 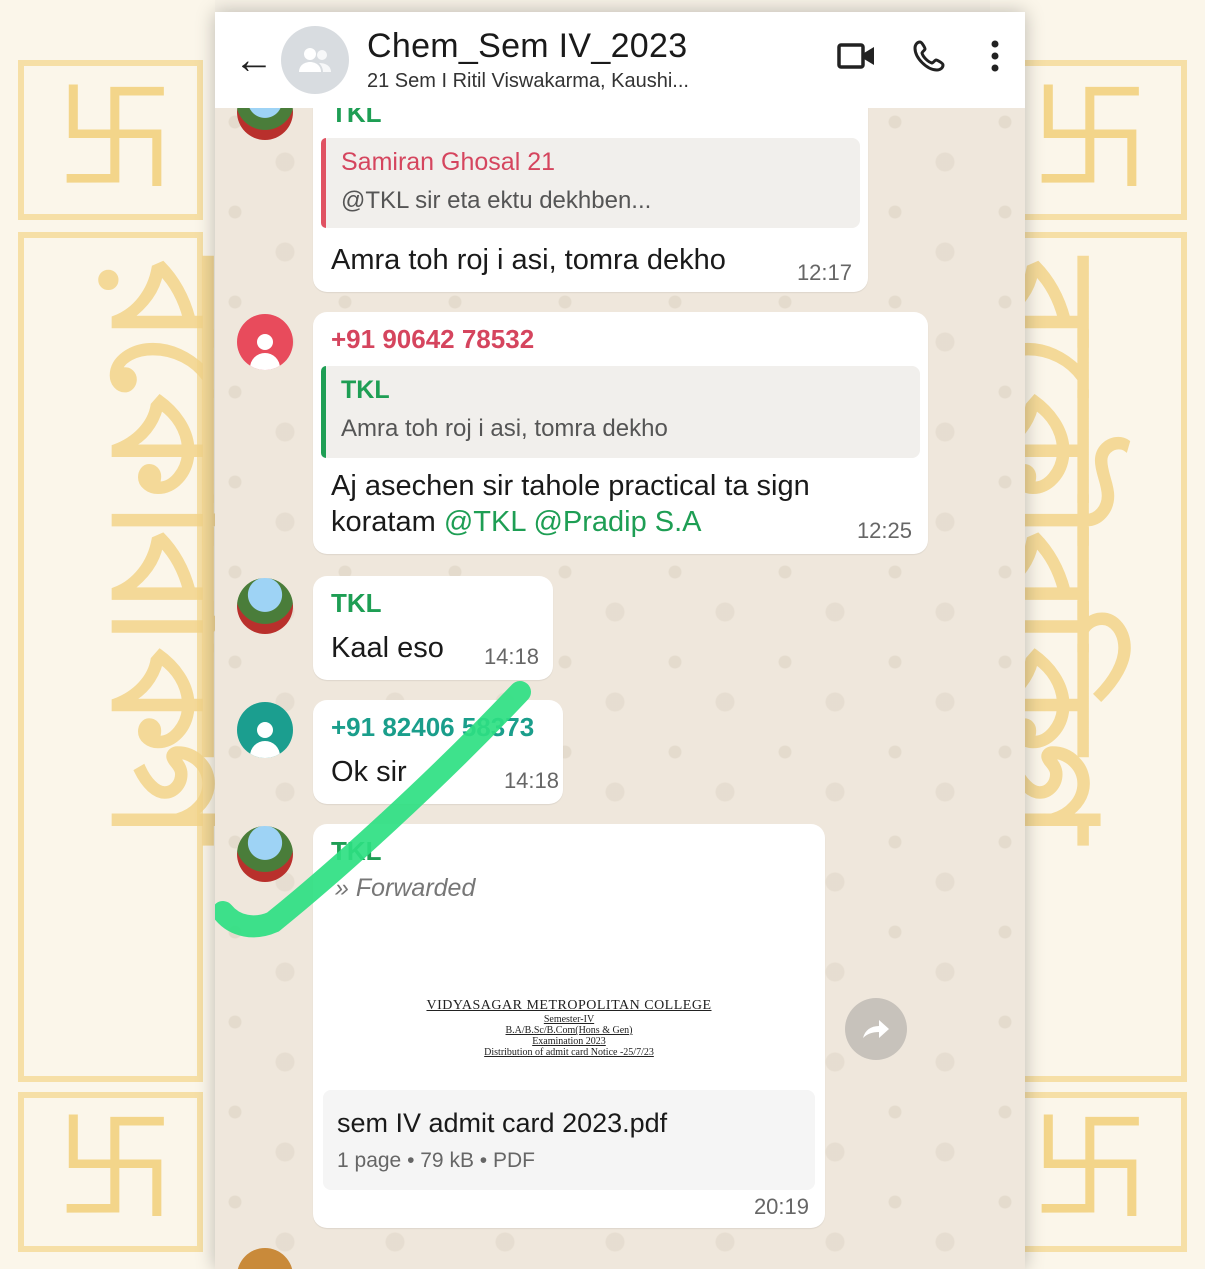 I want to click on more-options-icon, so click(x=995, y=60).